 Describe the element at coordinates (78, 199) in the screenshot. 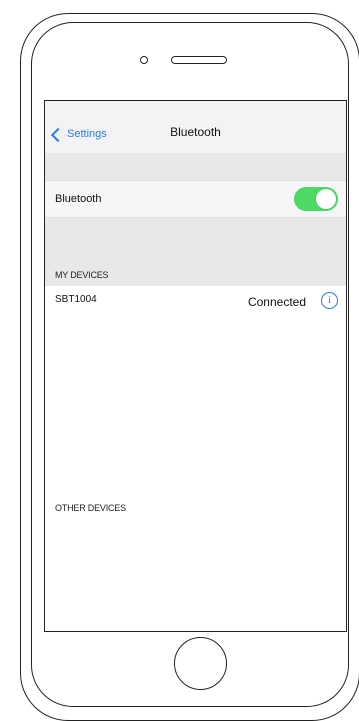

I see `bluetooth-label: Bluetooth` at that location.